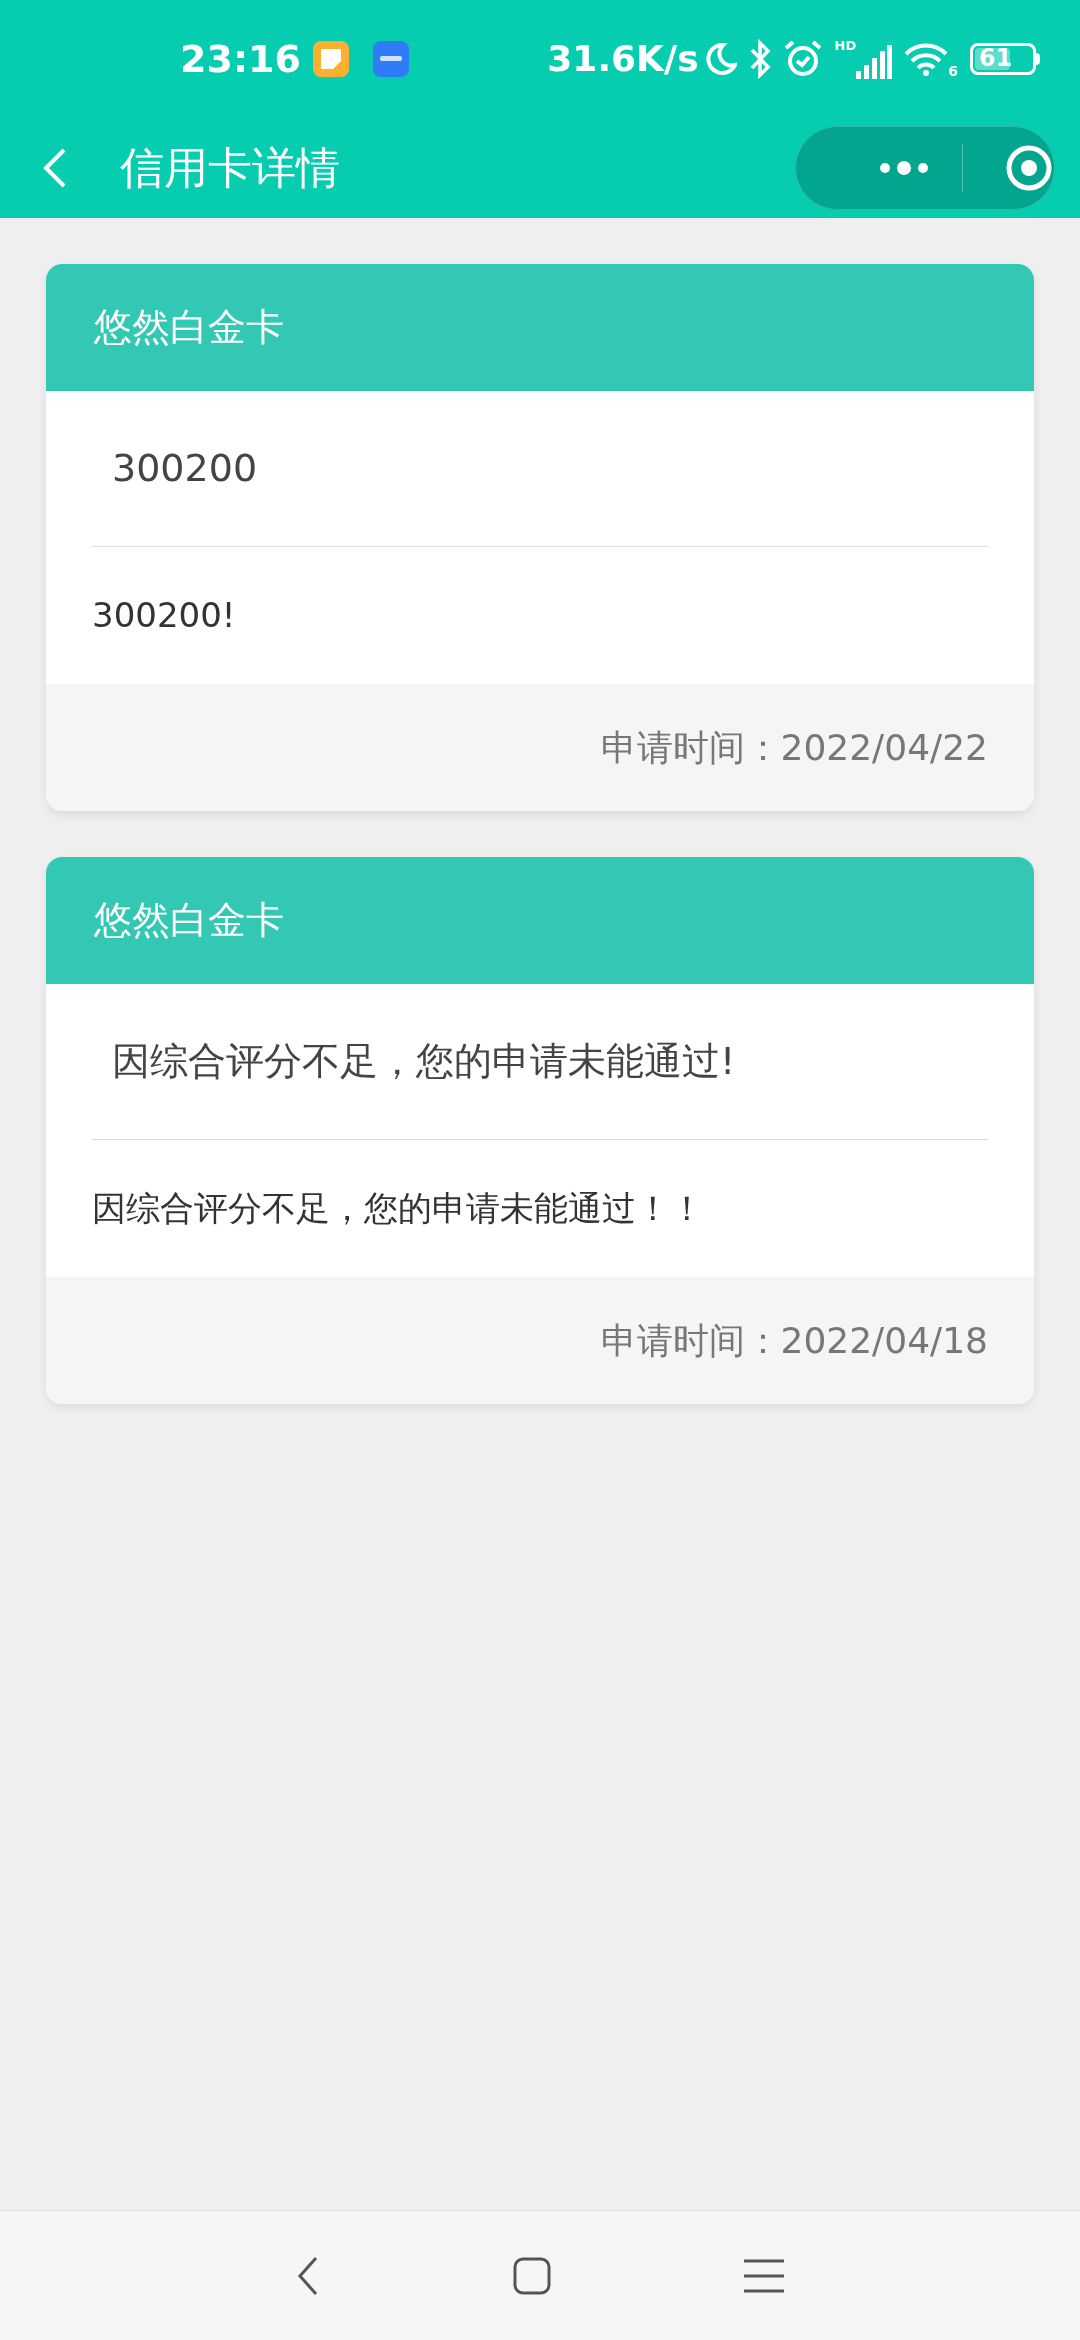  I want to click on close-target-icon, so click(1029, 168).